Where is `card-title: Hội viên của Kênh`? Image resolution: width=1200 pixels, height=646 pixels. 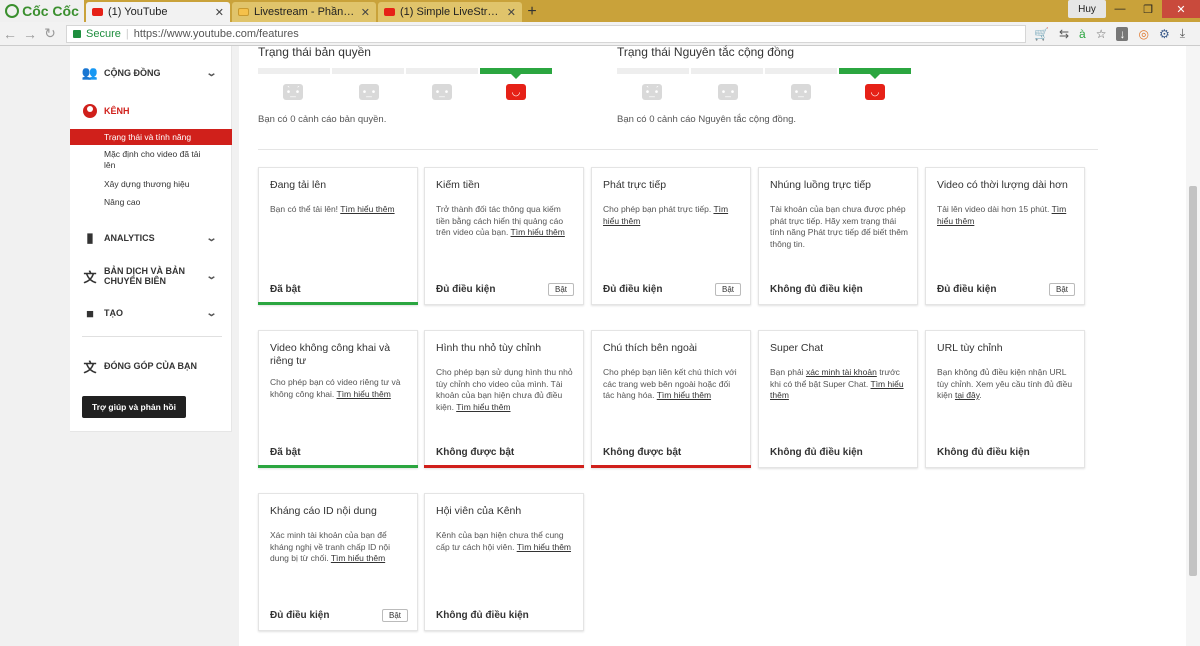 card-title: Hội viên của Kênh is located at coordinates (479, 511).